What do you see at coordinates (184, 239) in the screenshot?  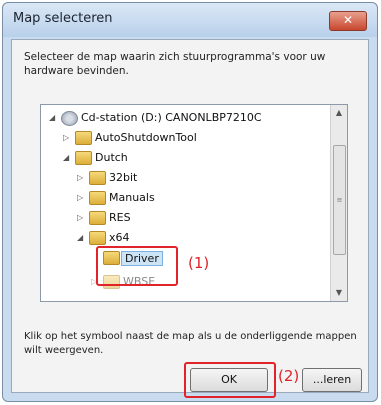 I see `tree-item-x64: ◢ x64` at bounding box center [184, 239].